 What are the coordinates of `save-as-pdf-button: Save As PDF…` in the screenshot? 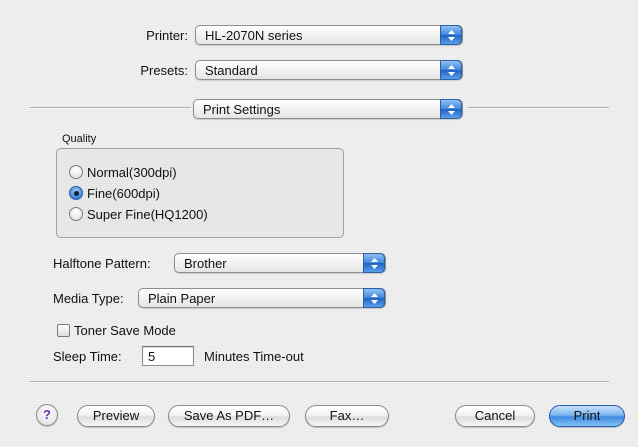 It's located at (229, 416).